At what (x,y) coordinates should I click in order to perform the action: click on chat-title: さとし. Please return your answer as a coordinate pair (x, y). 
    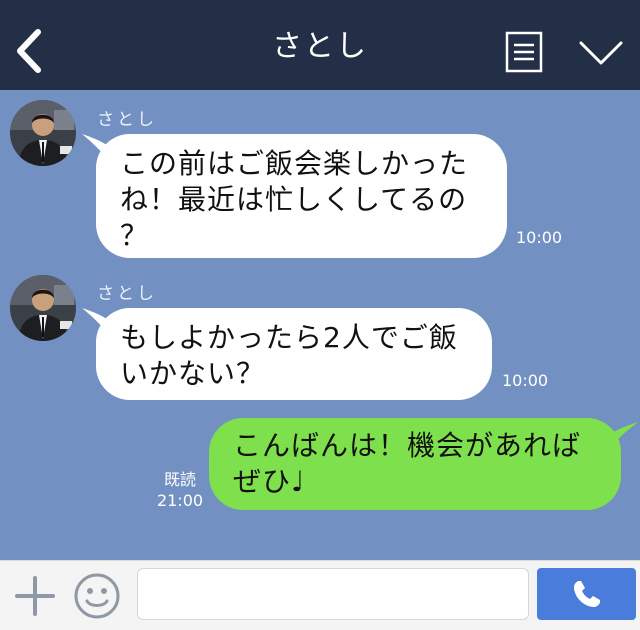
    Looking at the image, I should click on (320, 46).